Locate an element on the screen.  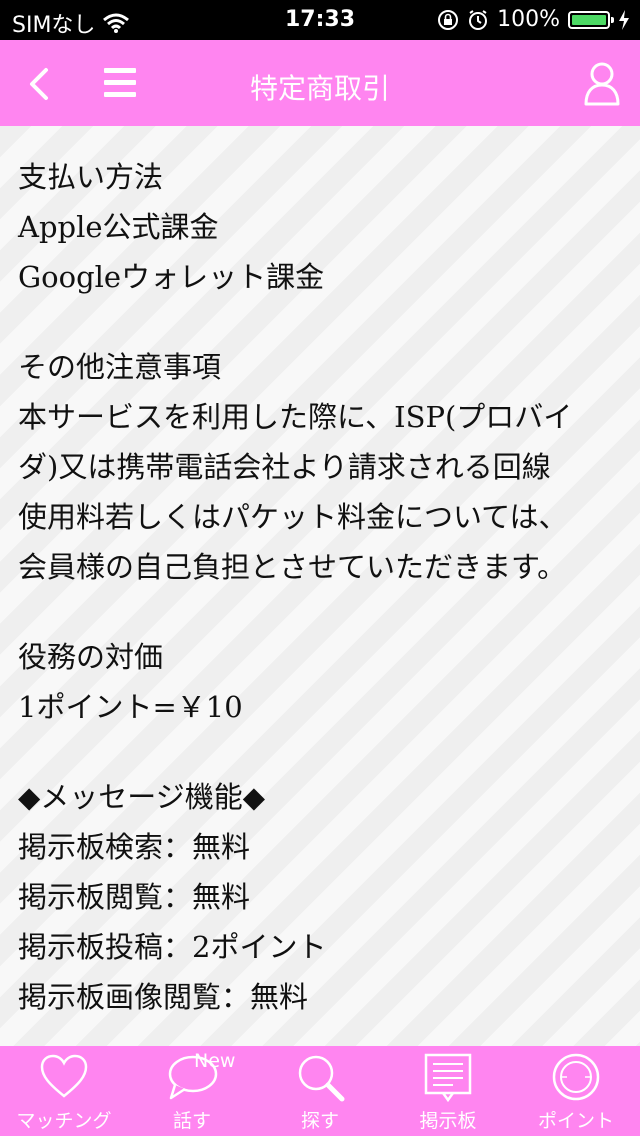
tab-matching: マッチング is located at coordinates (64, 1091).